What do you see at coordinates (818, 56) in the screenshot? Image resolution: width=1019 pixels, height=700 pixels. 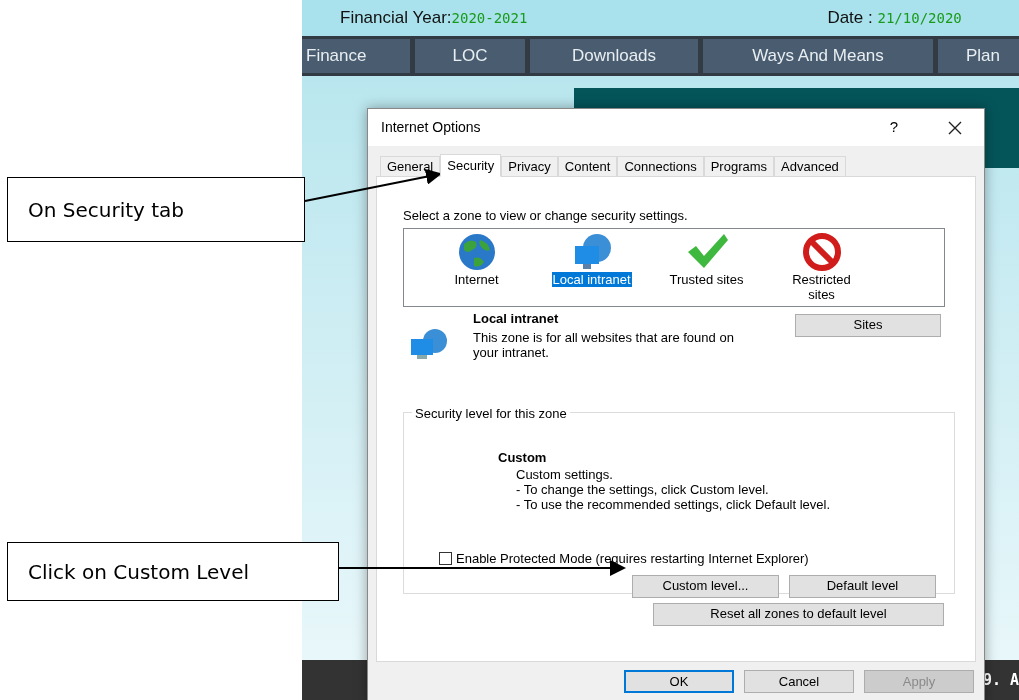 I see `nav-link: Ways And Means` at bounding box center [818, 56].